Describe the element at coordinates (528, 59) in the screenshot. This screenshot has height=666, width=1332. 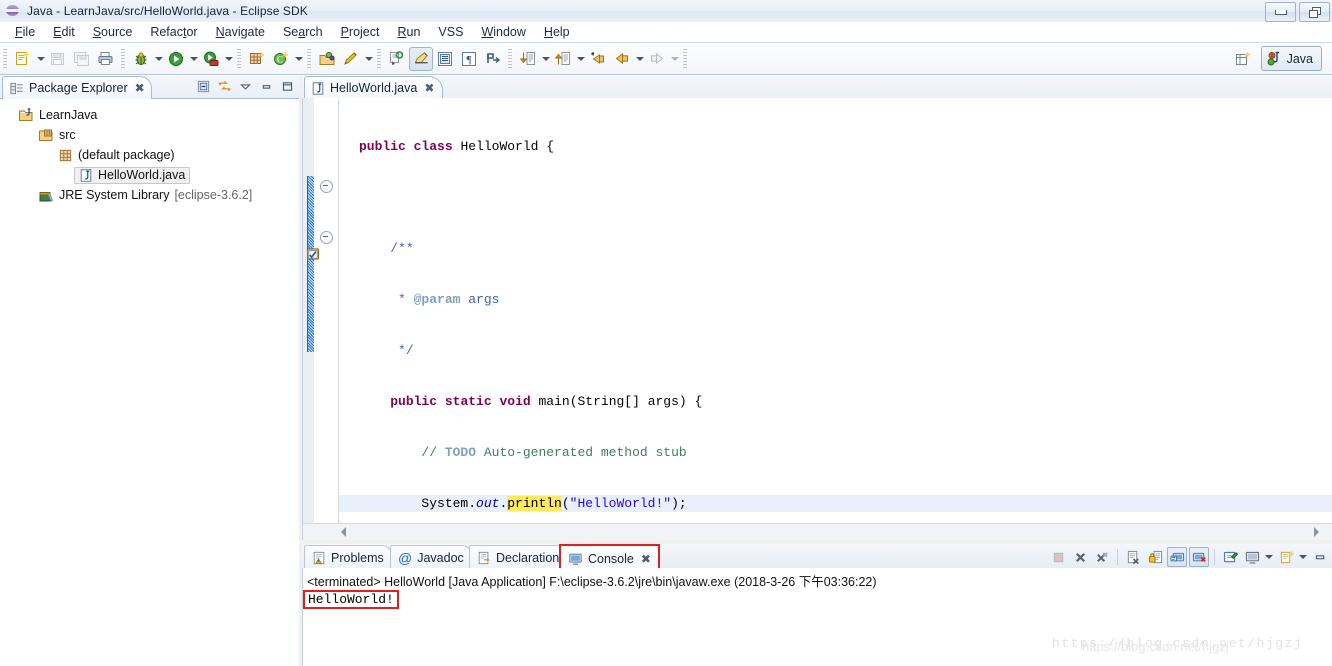
I see `next-annotation-button` at that location.